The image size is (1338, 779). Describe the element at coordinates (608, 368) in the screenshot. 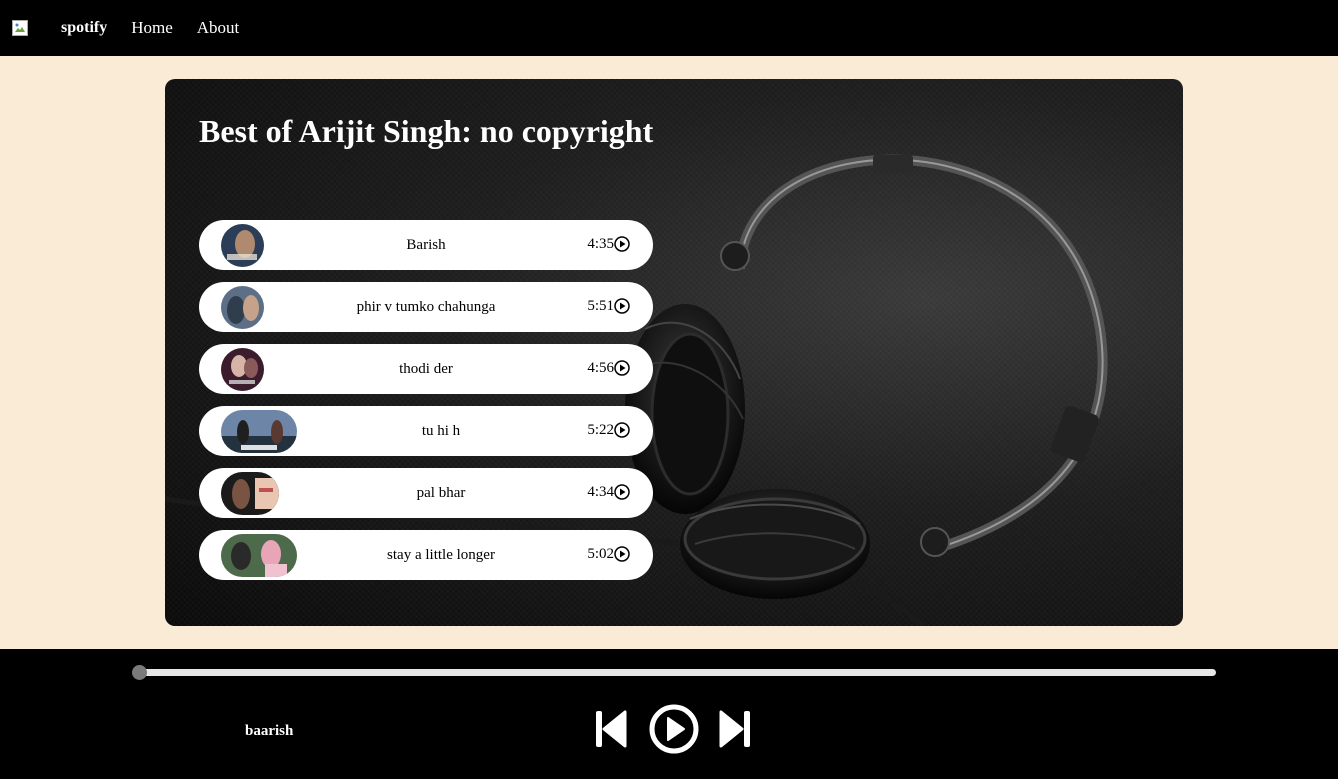

I see `song-duration: 4:56` at that location.